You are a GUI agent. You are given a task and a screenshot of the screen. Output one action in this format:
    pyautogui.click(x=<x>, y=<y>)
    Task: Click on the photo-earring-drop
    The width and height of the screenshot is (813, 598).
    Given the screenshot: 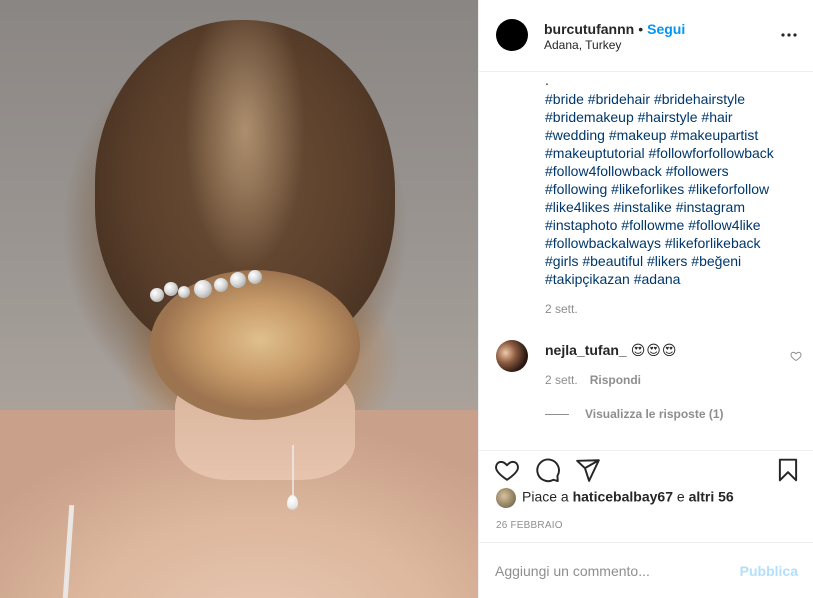 What is the action you would take?
    pyautogui.click(x=292, y=502)
    